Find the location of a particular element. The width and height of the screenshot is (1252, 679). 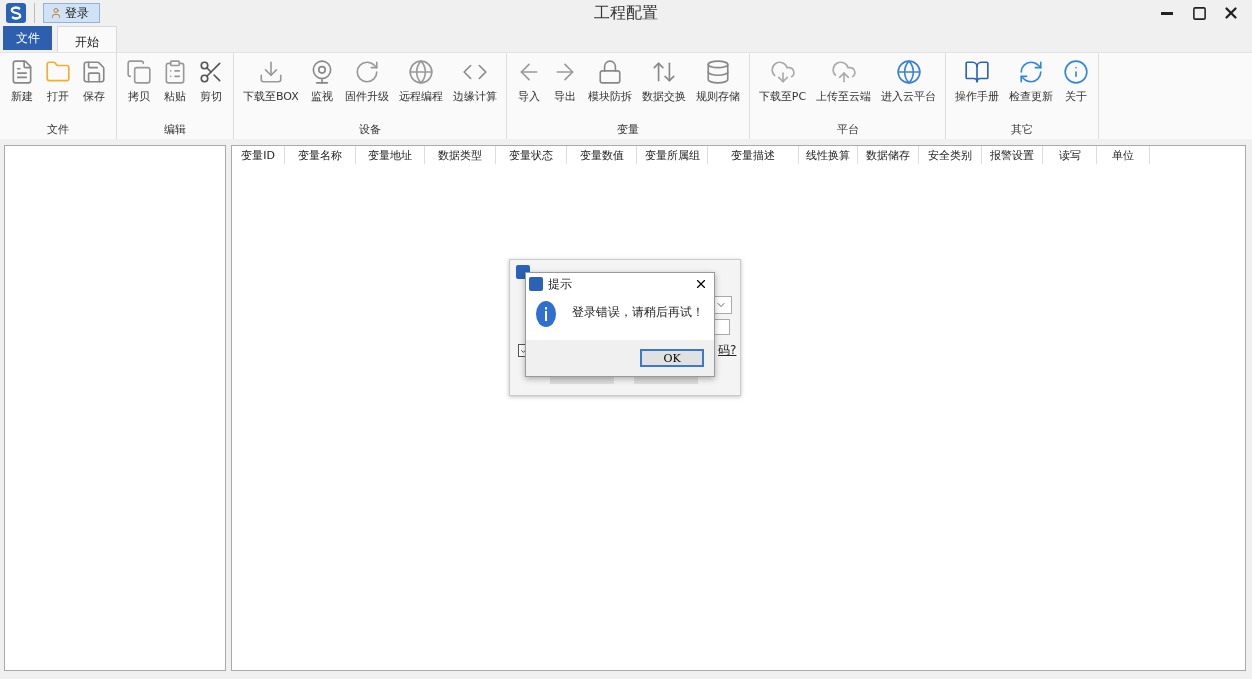

column-header: 变量状态 is located at coordinates (531, 155).